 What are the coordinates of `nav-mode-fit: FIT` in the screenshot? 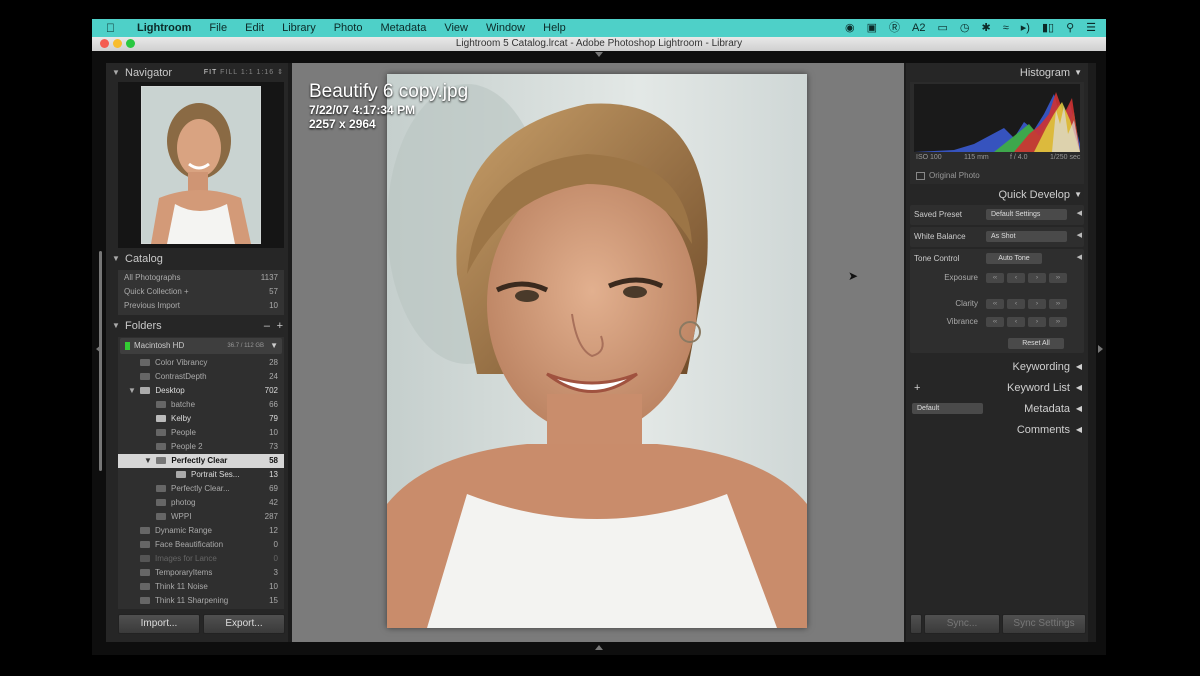 It's located at (210, 72).